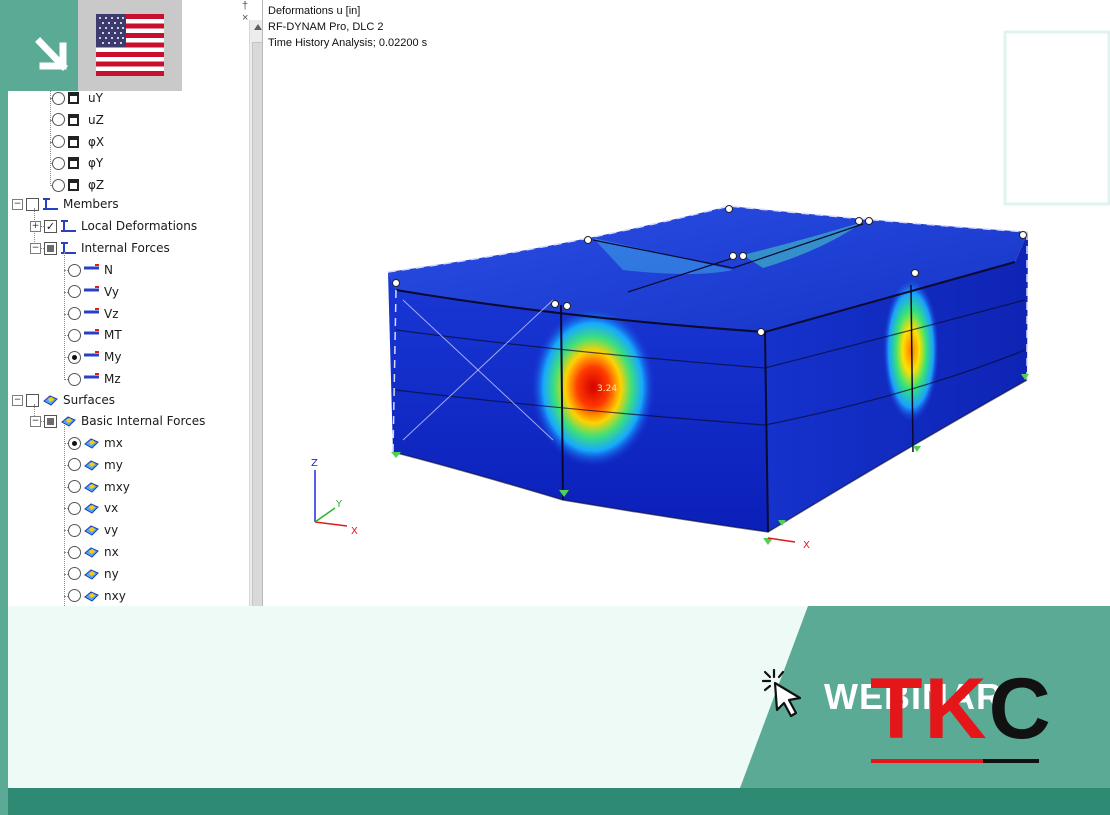 The width and height of the screenshot is (1110, 815). Describe the element at coordinates (95, 45) in the screenshot. I see `language-badge` at that location.